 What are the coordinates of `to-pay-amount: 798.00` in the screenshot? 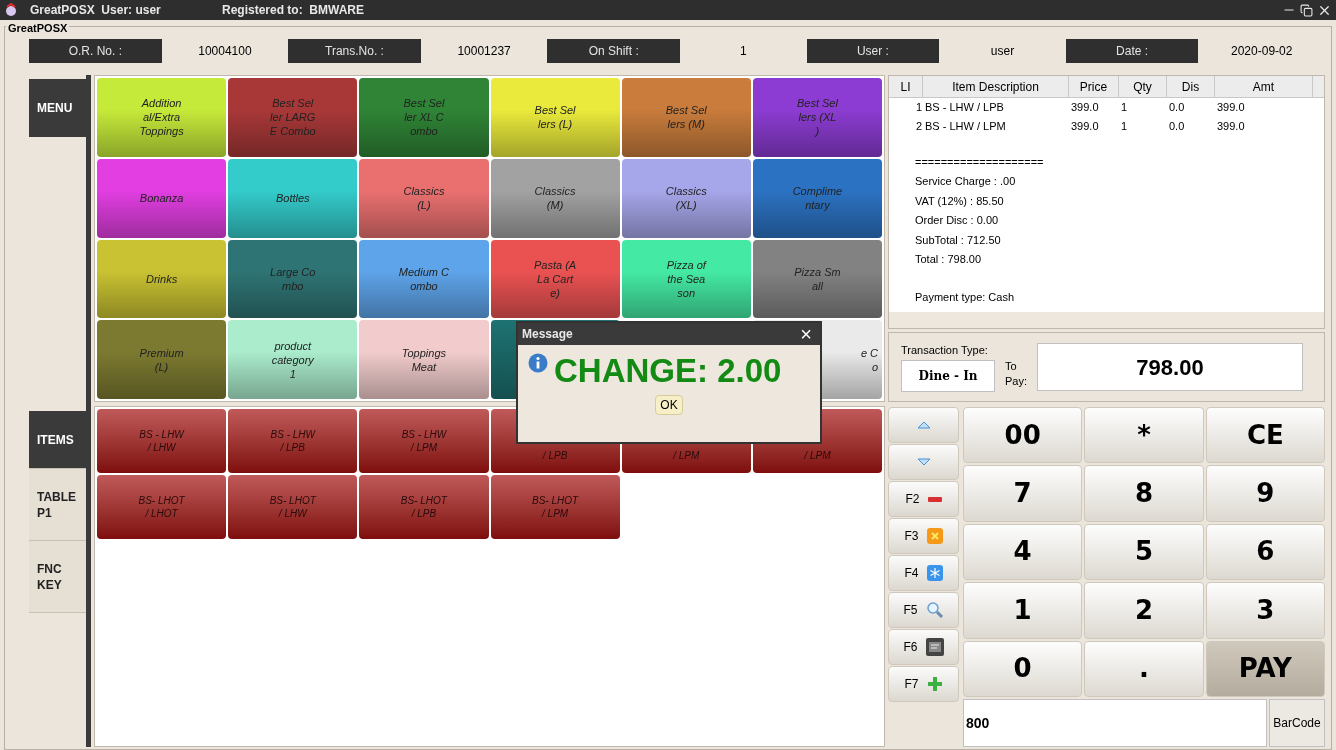 It's located at (1170, 367).